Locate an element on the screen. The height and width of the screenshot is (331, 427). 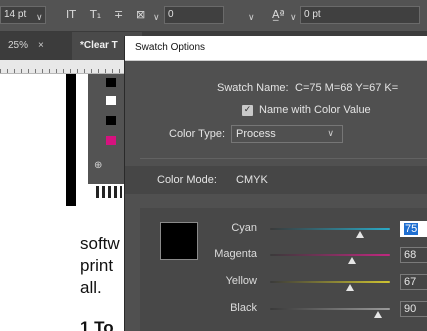
name-with-color-value-checkbox: ✓ is located at coordinates (247, 110).